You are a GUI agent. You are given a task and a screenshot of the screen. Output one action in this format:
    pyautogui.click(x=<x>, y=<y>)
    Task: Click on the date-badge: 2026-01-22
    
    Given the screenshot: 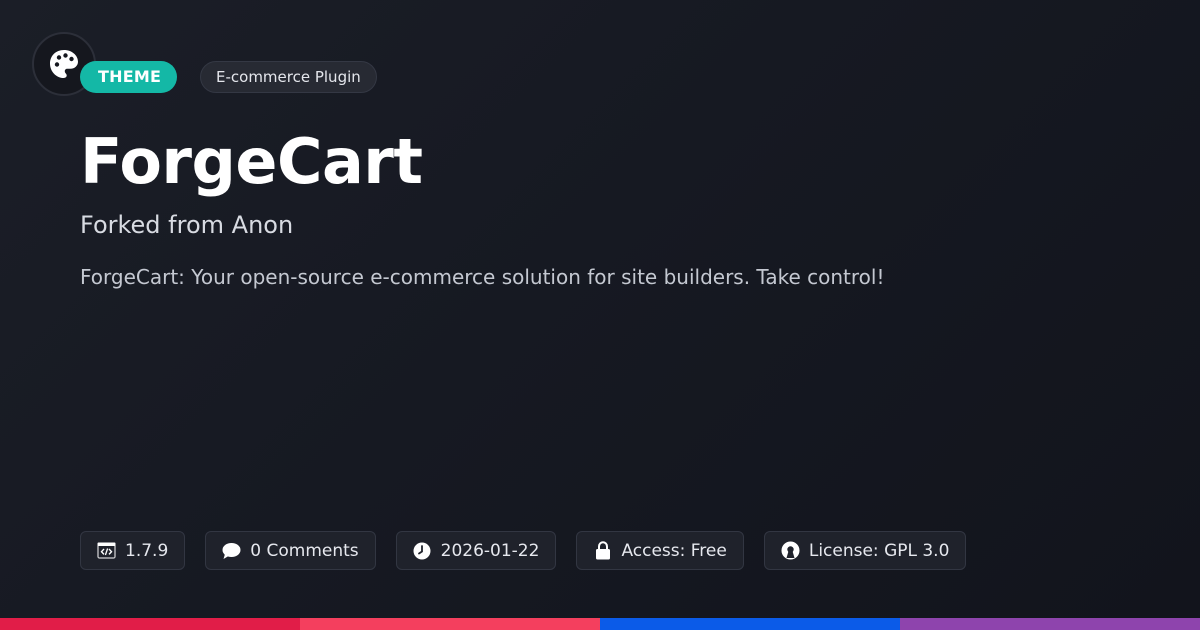 What is the action you would take?
    pyautogui.click(x=476, y=550)
    